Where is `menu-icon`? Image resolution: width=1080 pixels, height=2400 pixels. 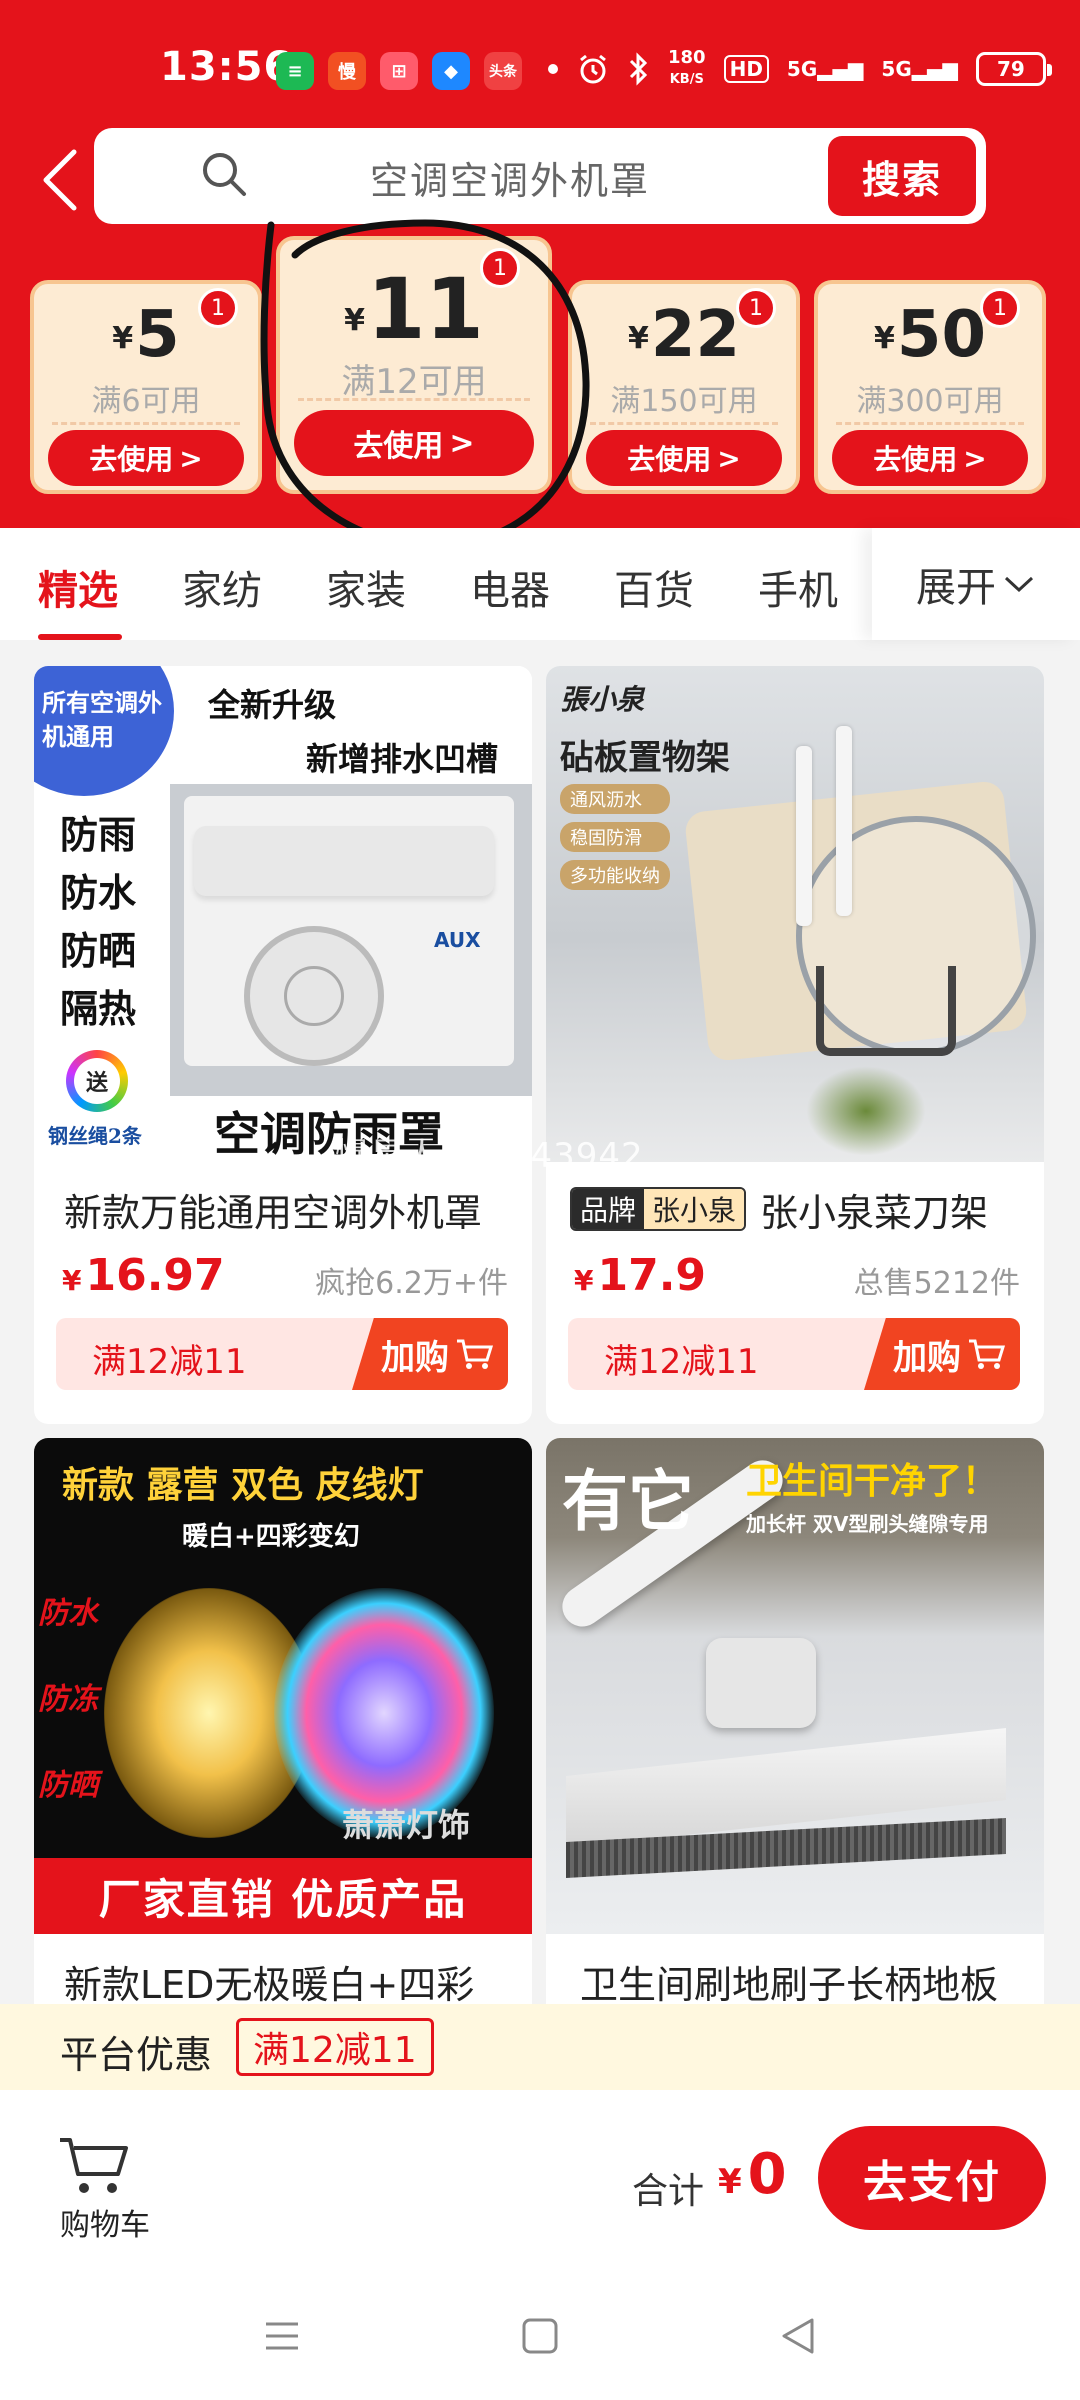
menu-icon is located at coordinates (282, 2336).